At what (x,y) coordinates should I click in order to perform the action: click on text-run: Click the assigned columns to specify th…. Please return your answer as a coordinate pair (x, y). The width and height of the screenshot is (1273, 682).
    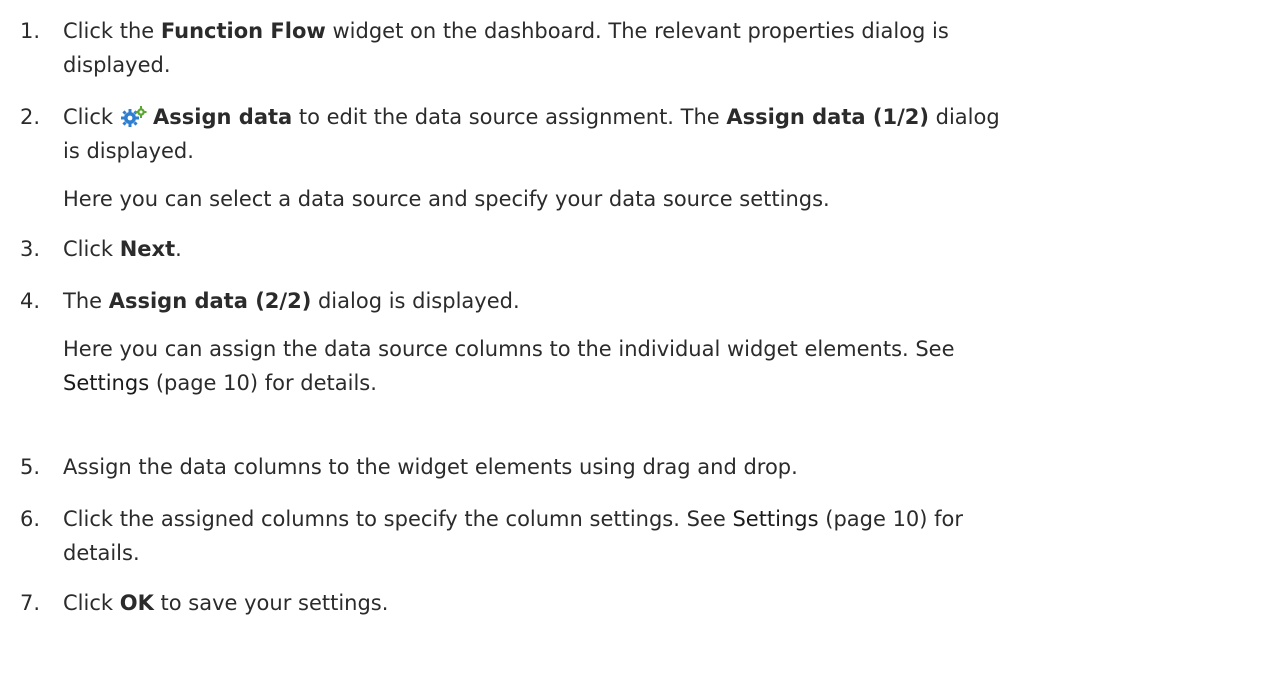
    Looking at the image, I should click on (398, 519).